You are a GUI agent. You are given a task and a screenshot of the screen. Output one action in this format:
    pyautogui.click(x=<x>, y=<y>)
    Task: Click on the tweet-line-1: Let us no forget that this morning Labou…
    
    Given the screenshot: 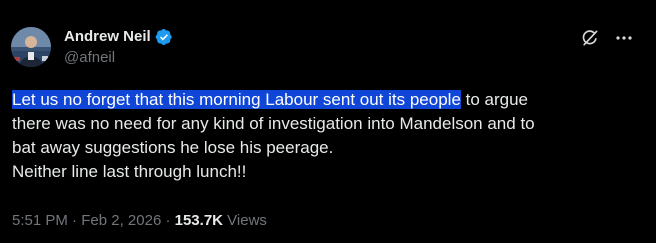 What is the action you would take?
    pyautogui.click(x=327, y=100)
    